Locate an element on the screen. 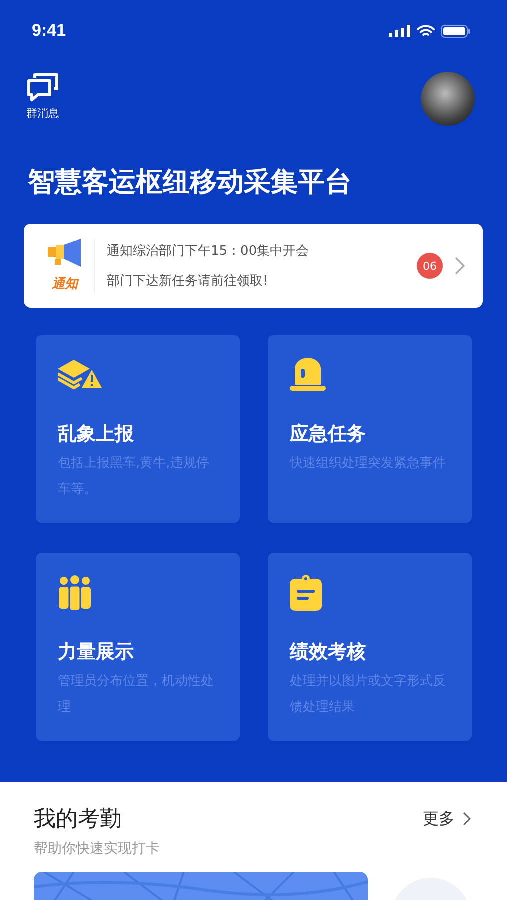  count-badge: 06 is located at coordinates (430, 266).